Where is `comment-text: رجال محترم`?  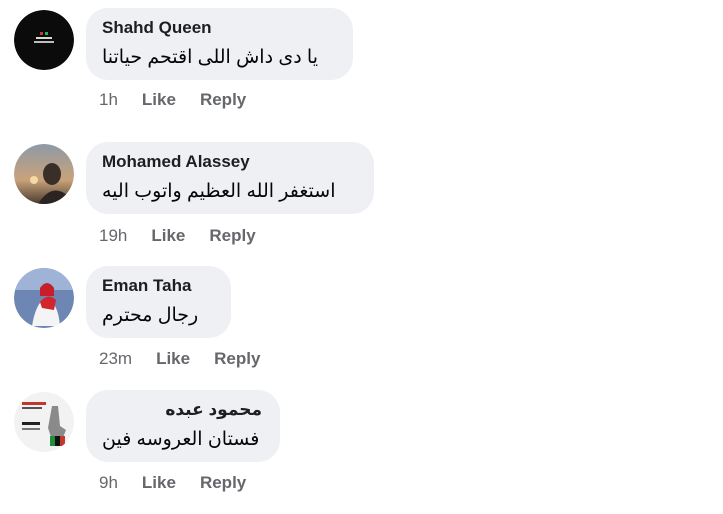
comment-text: رجال محترم is located at coordinates (150, 315).